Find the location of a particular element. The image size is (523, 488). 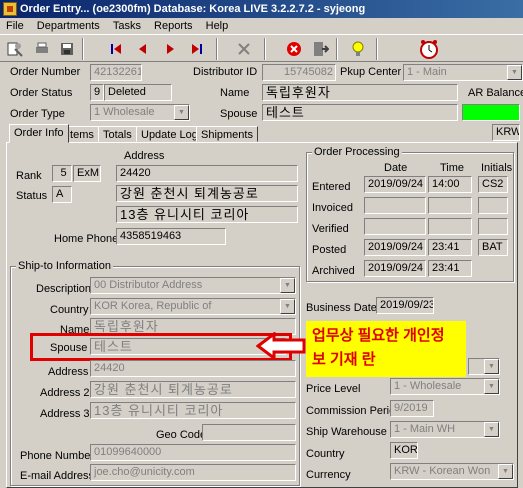

currency-select: KRW - Korean Won ▼ is located at coordinates (452, 471).